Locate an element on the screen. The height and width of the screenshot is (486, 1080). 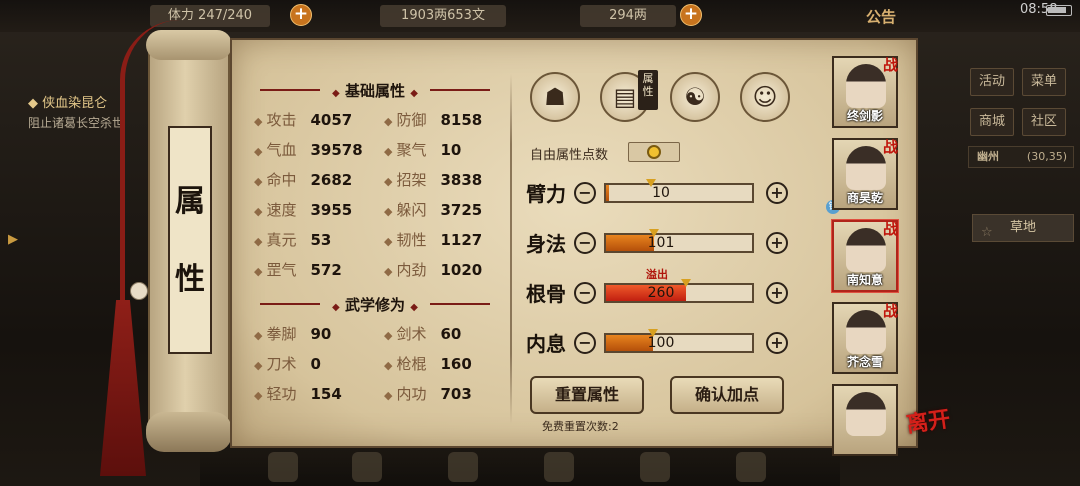
martial-stat-4: ◆ 轻功 154 is located at coordinates (298, 394).